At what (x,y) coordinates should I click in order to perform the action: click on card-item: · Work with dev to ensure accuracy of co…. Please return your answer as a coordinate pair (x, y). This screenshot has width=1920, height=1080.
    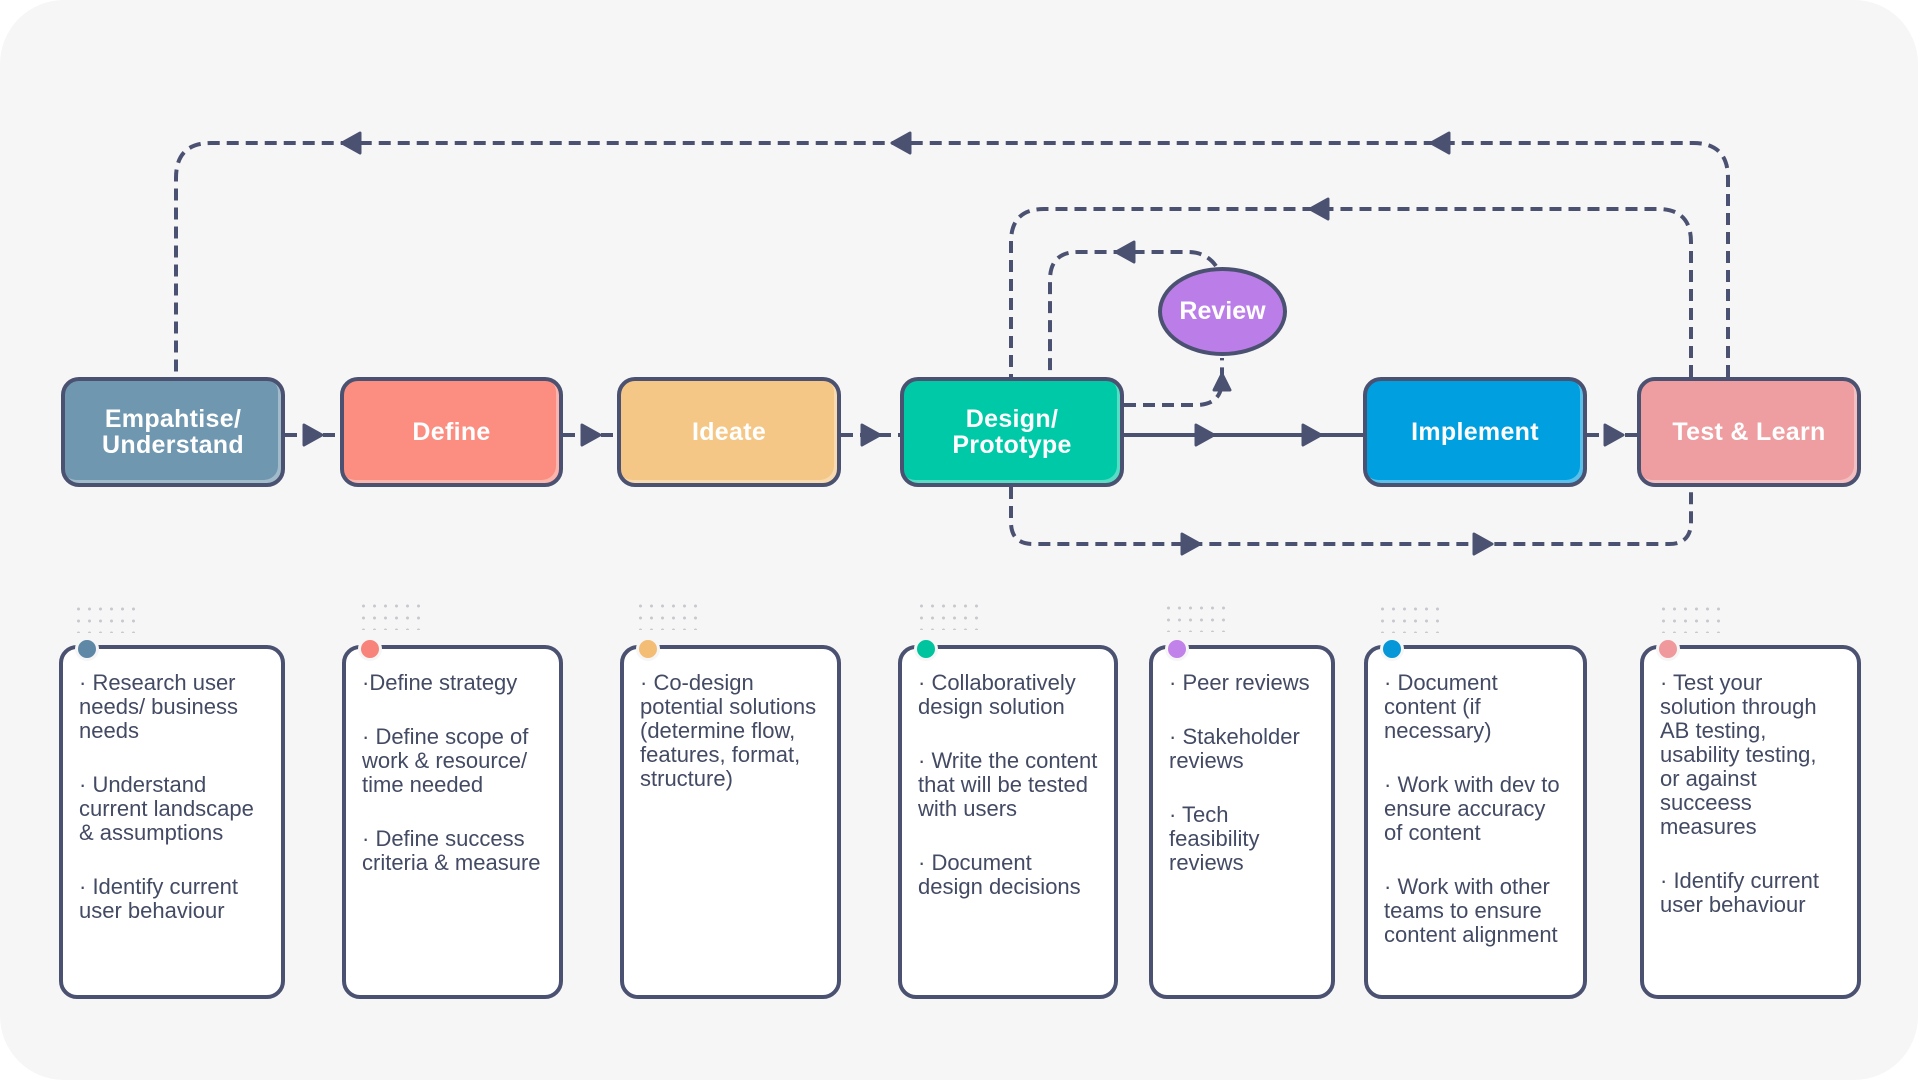
    Looking at the image, I should click on (1472, 808).